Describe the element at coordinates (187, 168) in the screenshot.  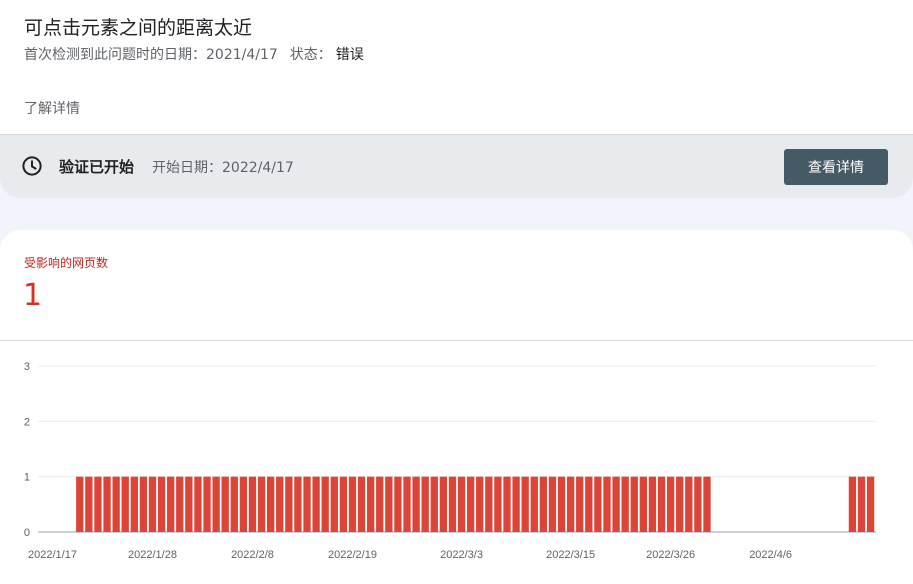
I see `start-date-label: 开始日期：` at that location.